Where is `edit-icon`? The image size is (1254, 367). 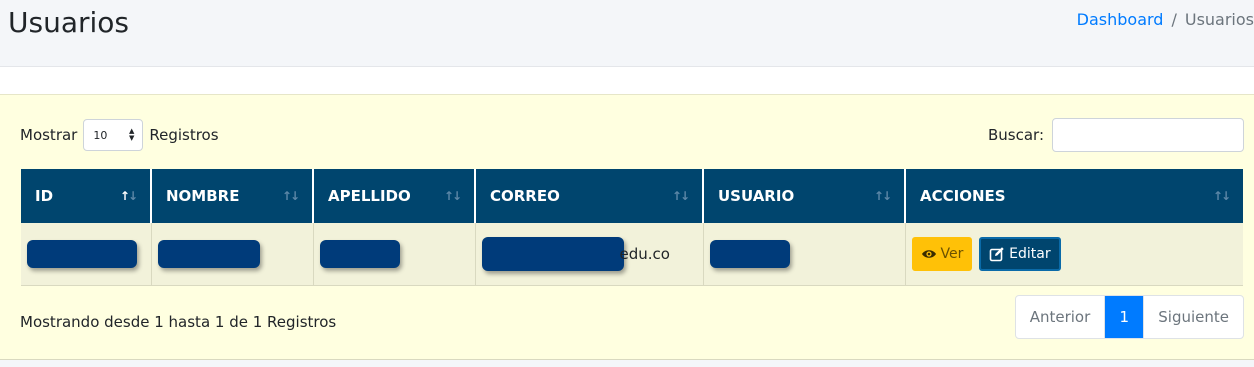 edit-icon is located at coordinates (996, 254).